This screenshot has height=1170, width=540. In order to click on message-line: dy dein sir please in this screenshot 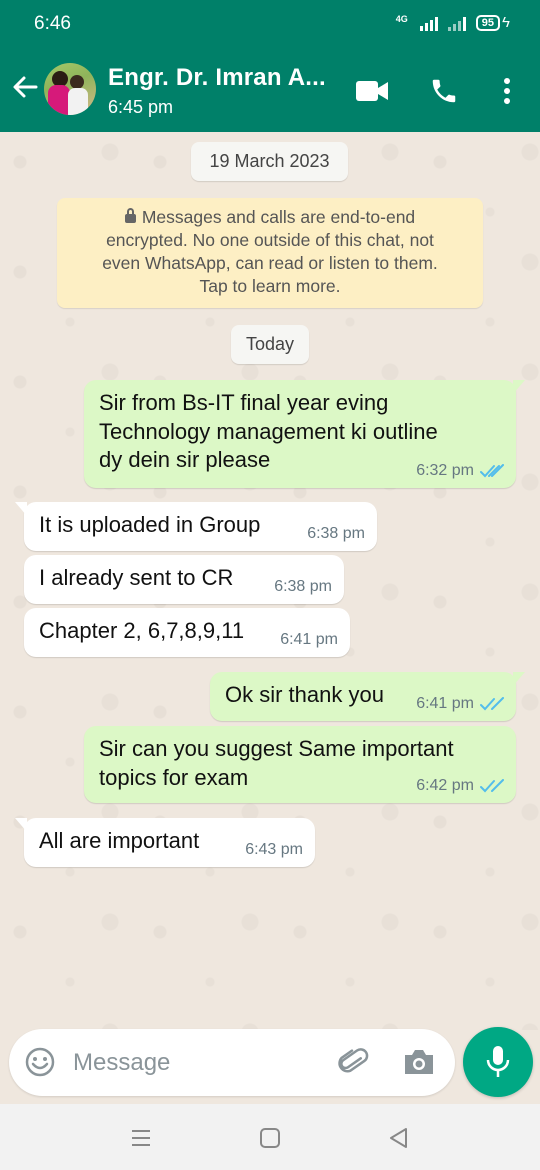, I will do `click(185, 459)`.